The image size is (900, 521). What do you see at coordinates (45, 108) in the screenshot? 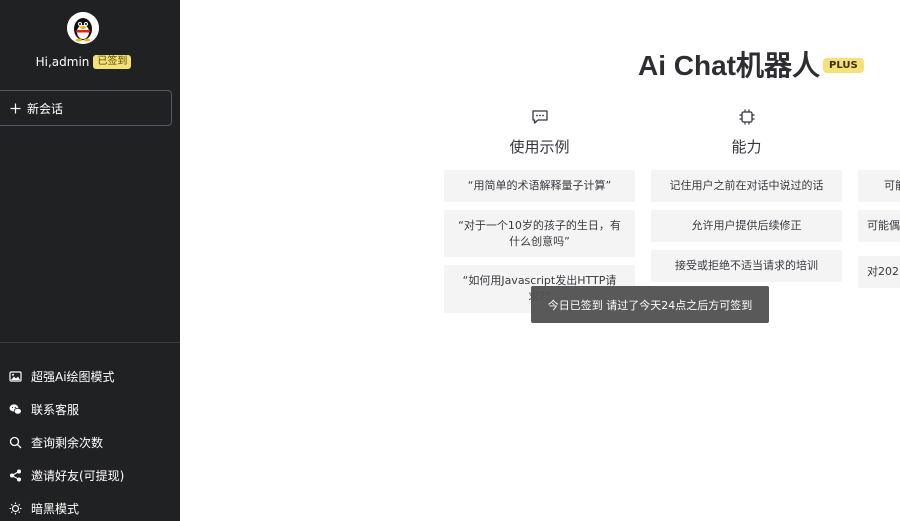
I see `new-chat-label: 新会话` at bounding box center [45, 108].